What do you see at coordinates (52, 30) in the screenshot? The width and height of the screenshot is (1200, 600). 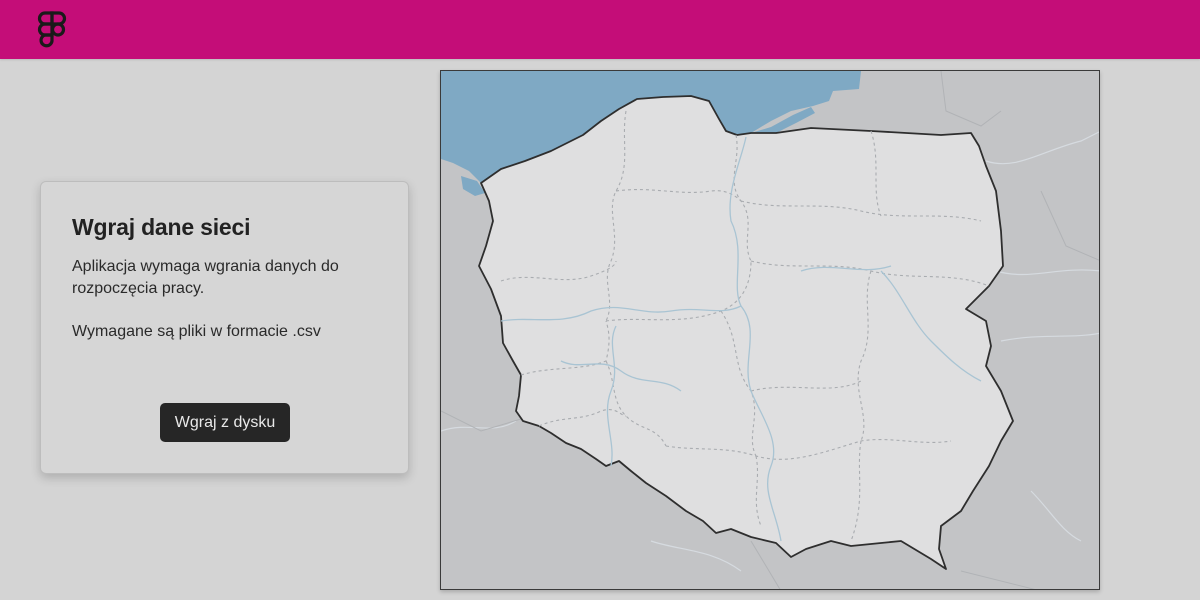 I see `figma-logo-icon` at bounding box center [52, 30].